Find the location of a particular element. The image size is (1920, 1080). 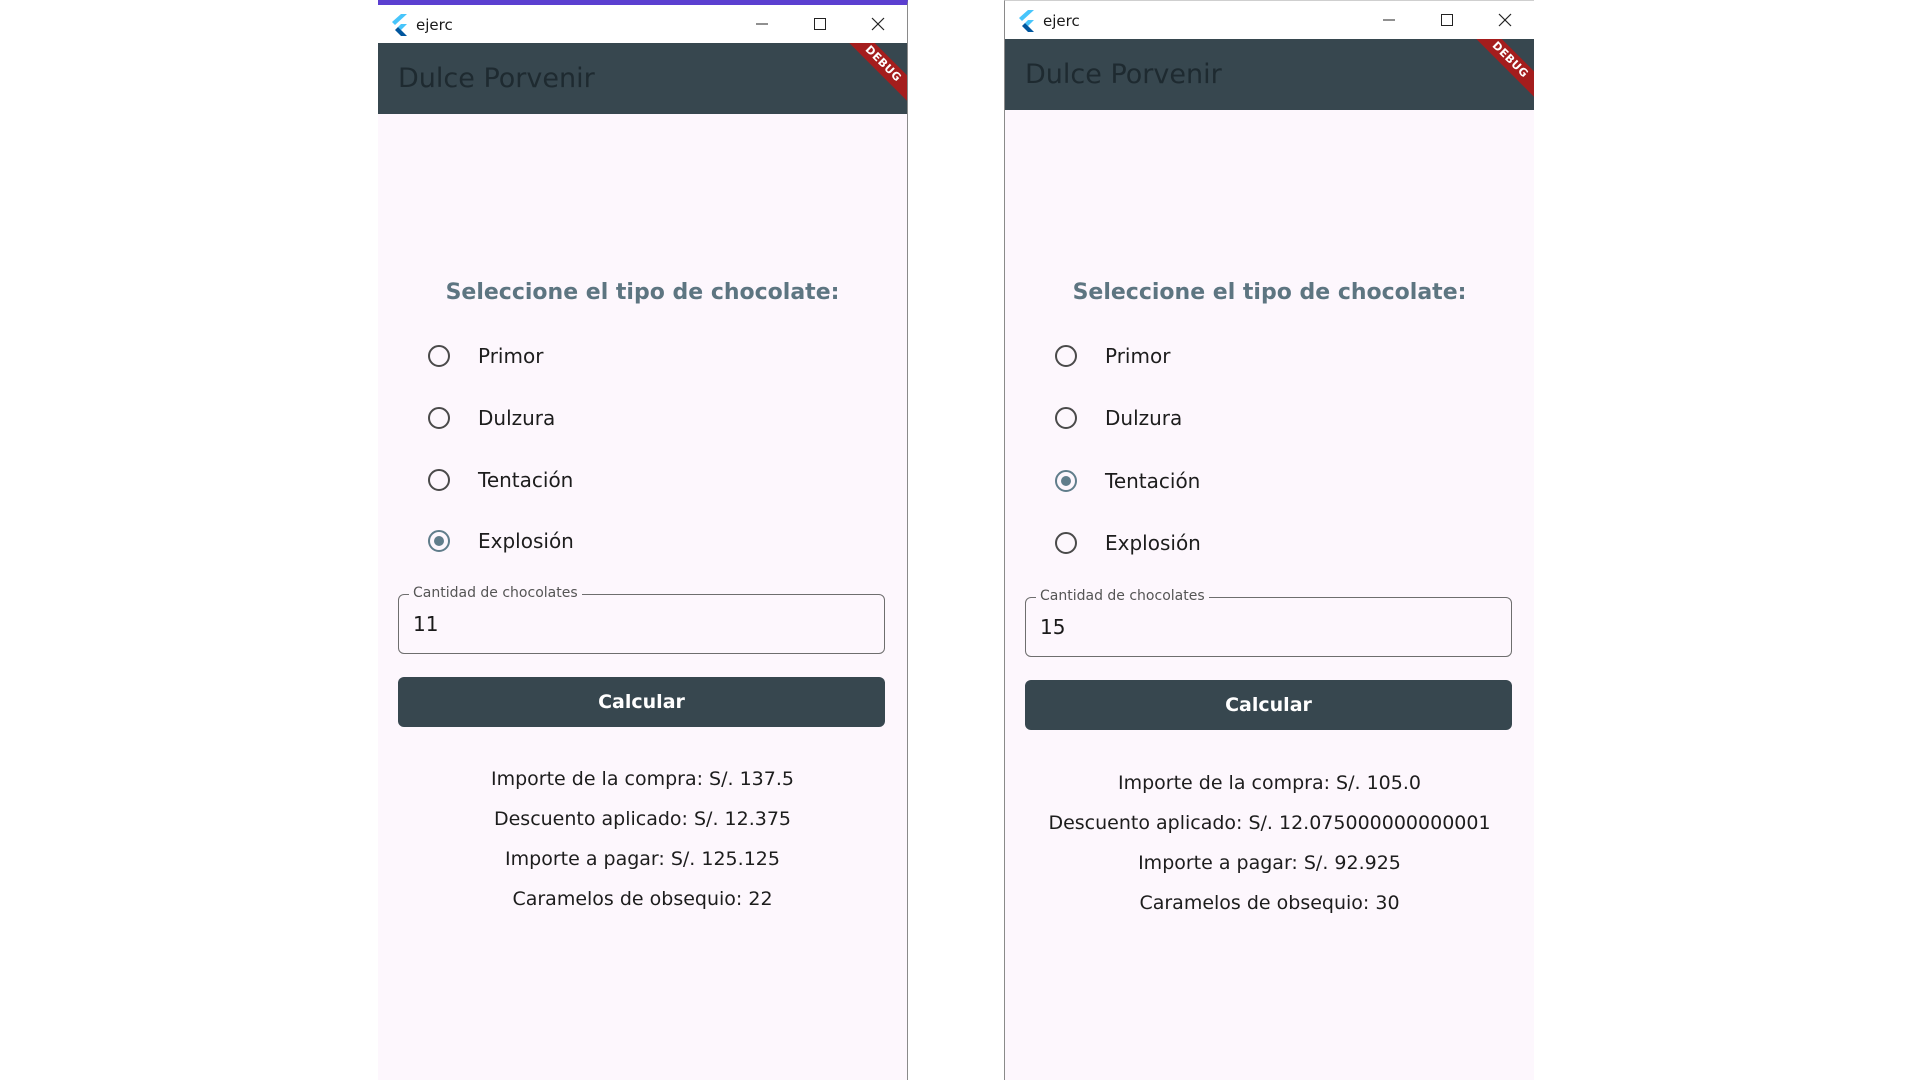

result-amount-due: Importe a pagar: S/. 125.125 is located at coordinates (642, 859).